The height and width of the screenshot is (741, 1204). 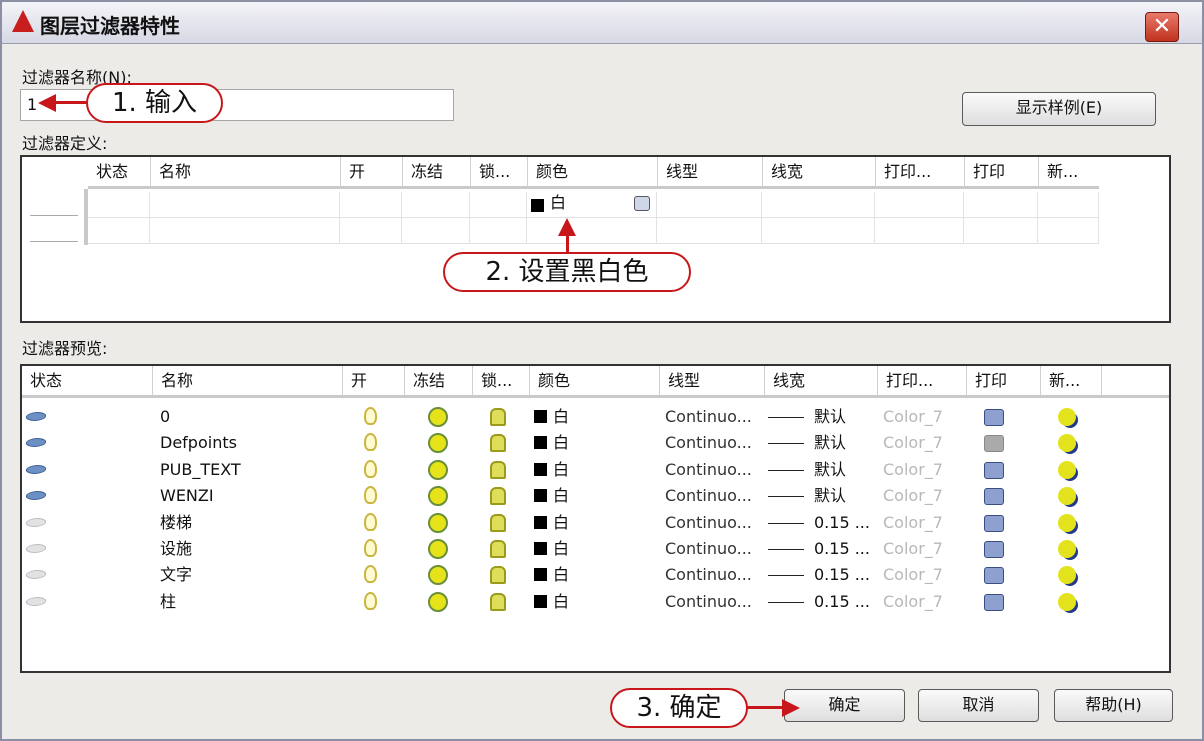 What do you see at coordinates (373, 381) in the screenshot?
I see `column-header-2: 开` at bounding box center [373, 381].